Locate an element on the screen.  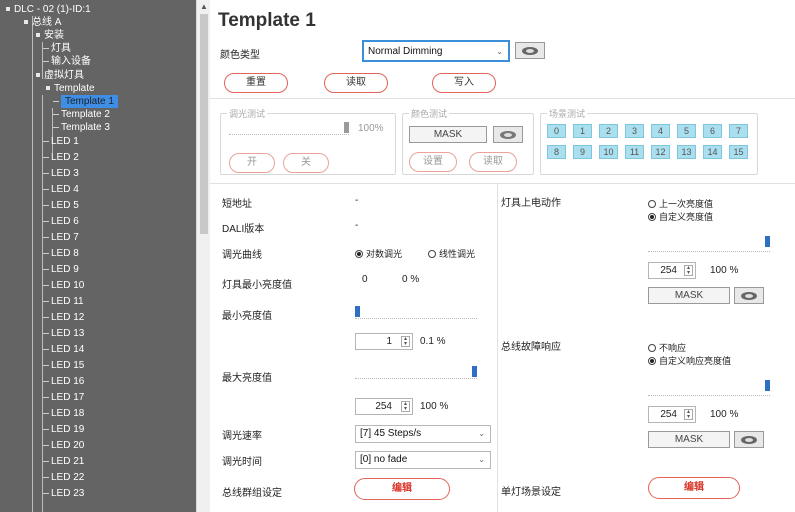
min-level-input: 1 ▴ ▾ is located at coordinates (384, 341).